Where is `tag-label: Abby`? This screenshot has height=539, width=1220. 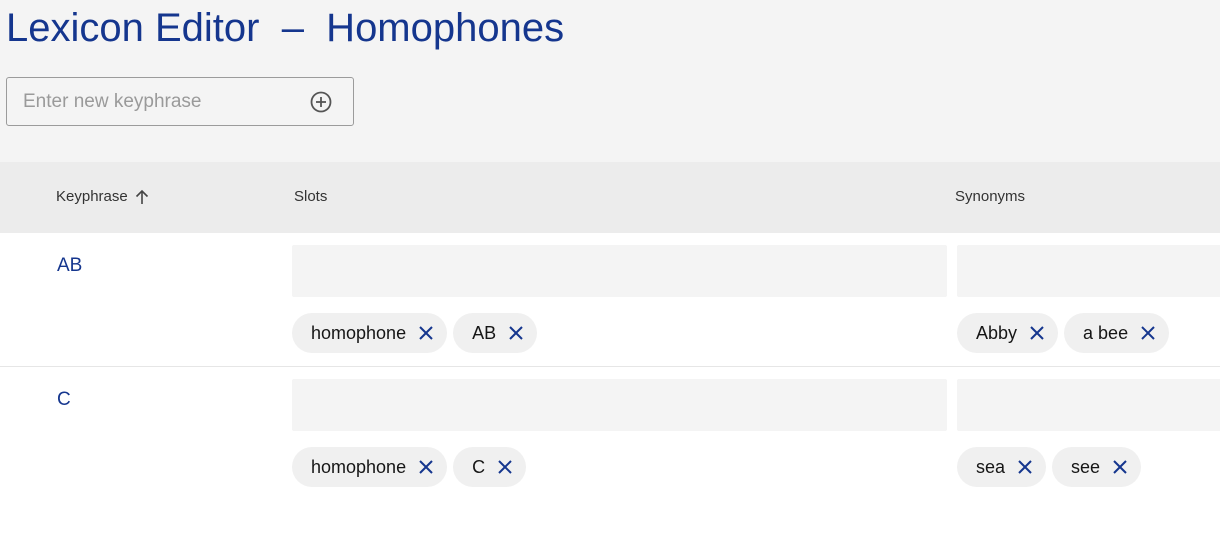
tag-label: Abby is located at coordinates (997, 332).